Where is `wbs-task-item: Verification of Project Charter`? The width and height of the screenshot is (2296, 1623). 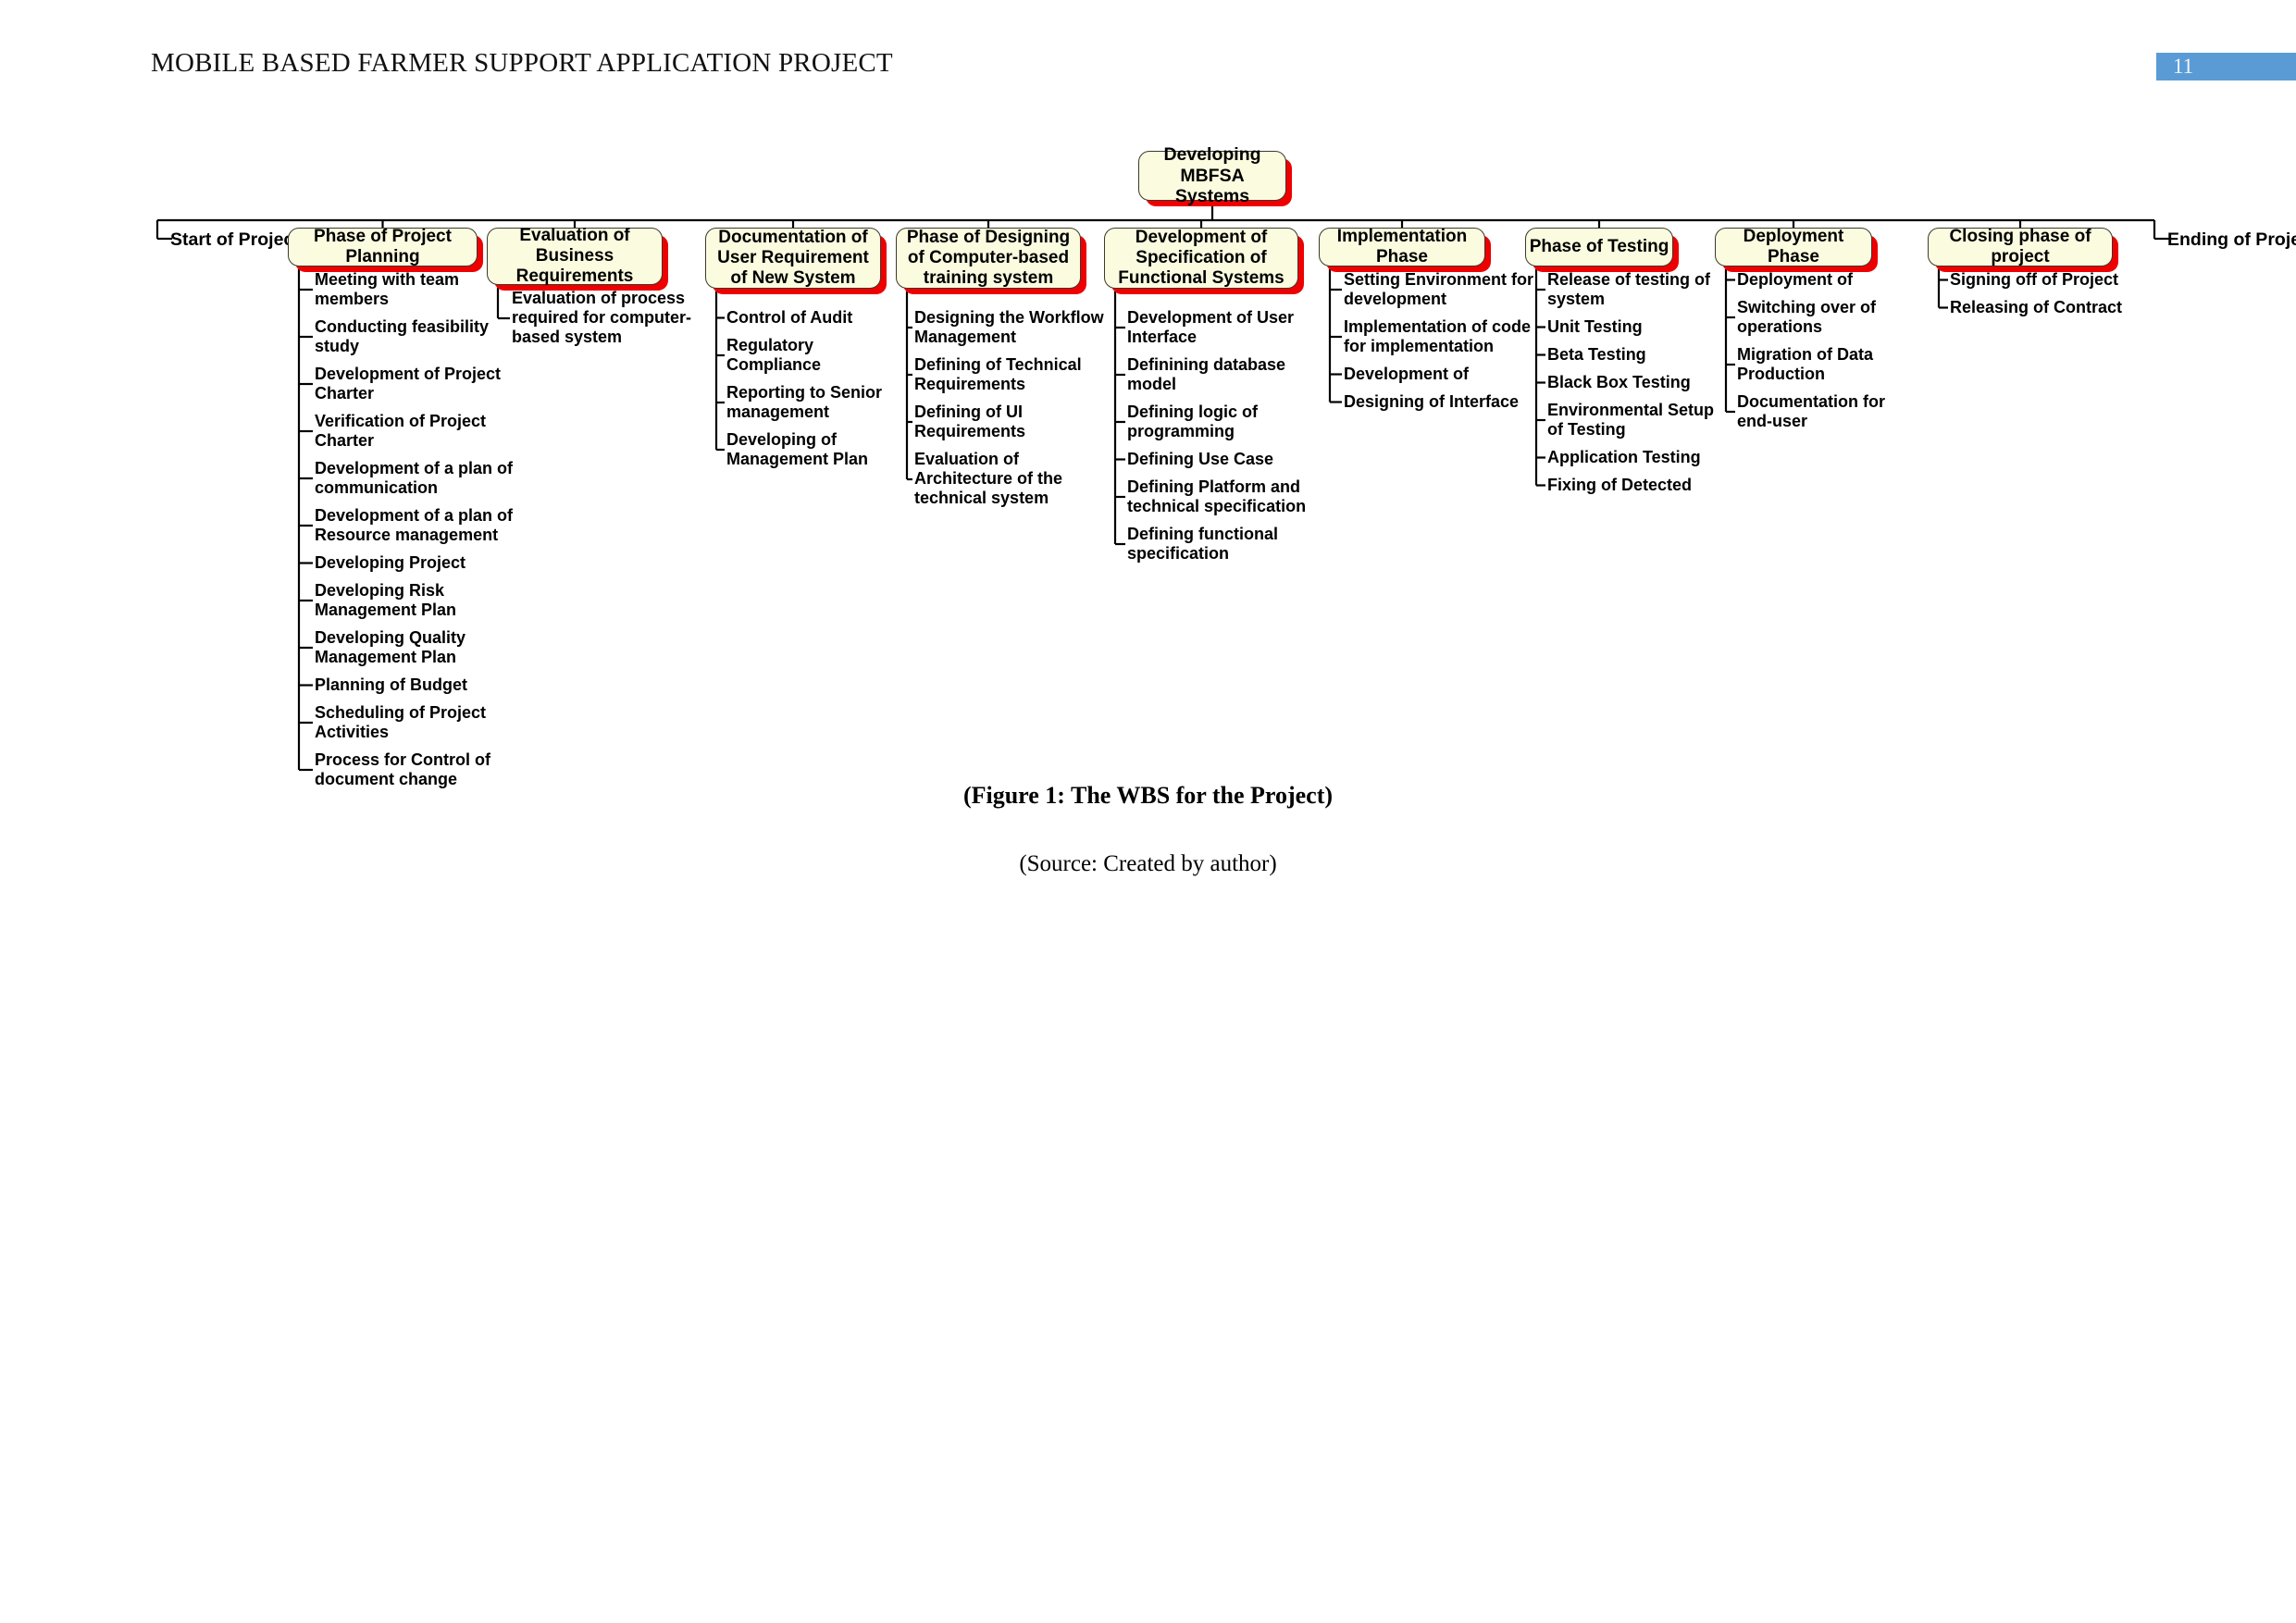 wbs-task-item: Verification of Project Charter is located at coordinates (415, 431).